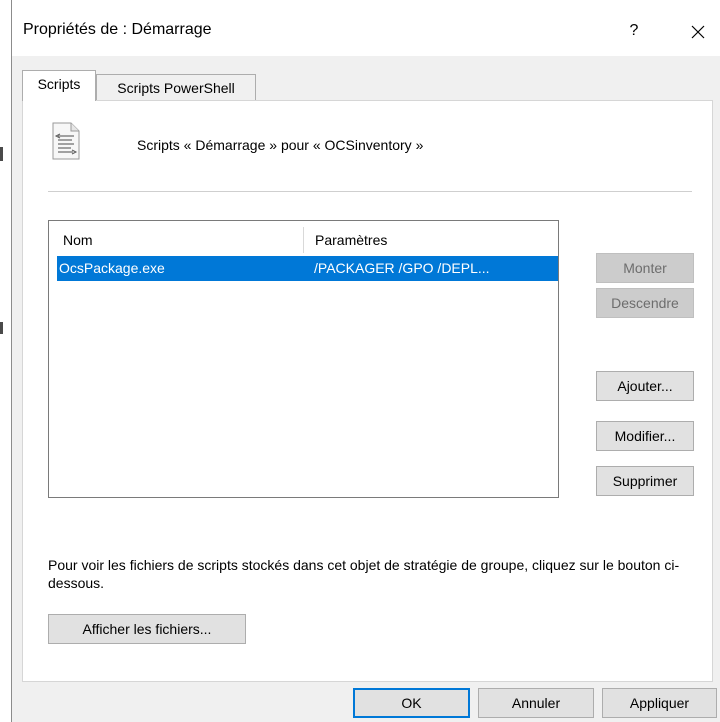 The width and height of the screenshot is (720, 722). What do you see at coordinates (370, 191) in the screenshot?
I see `separator` at bounding box center [370, 191].